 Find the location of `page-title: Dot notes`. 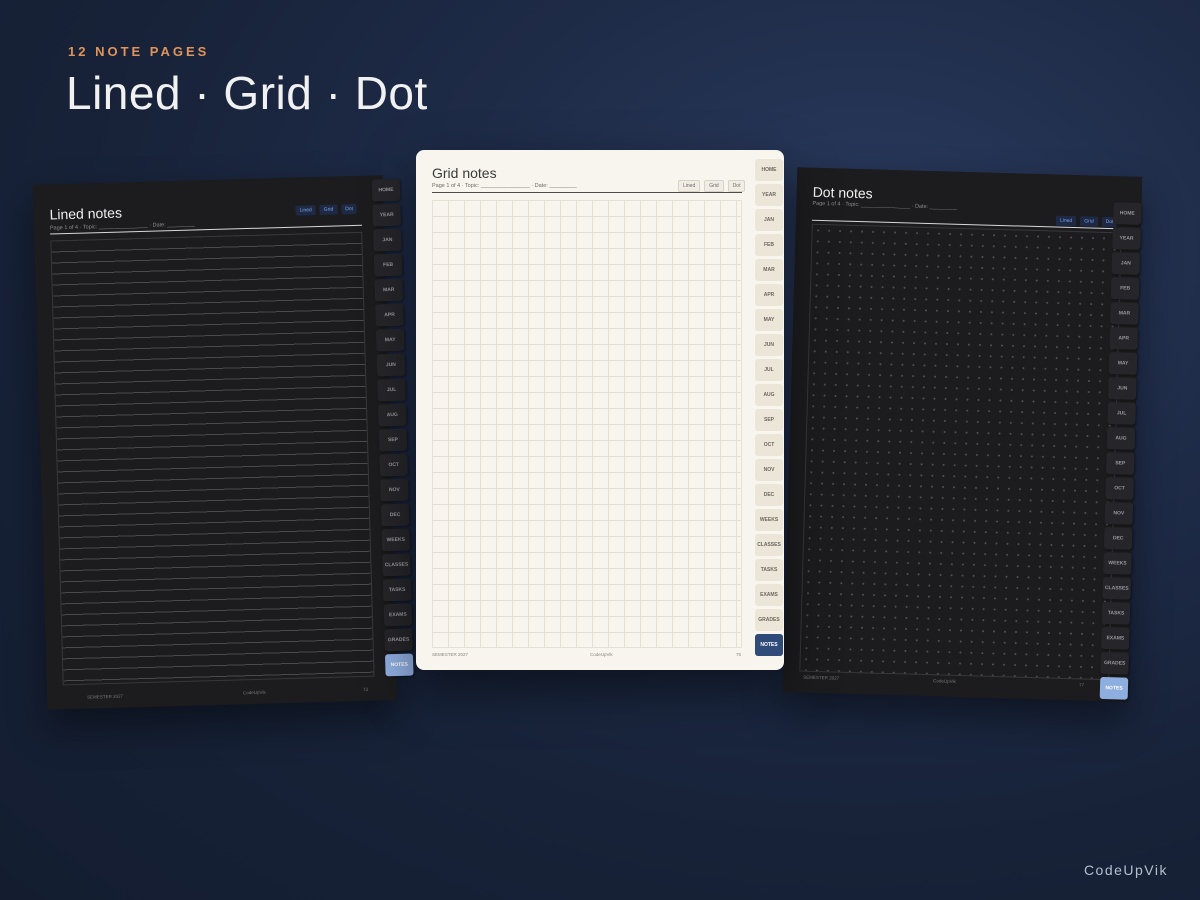

page-title: Dot notes is located at coordinates (842, 192).